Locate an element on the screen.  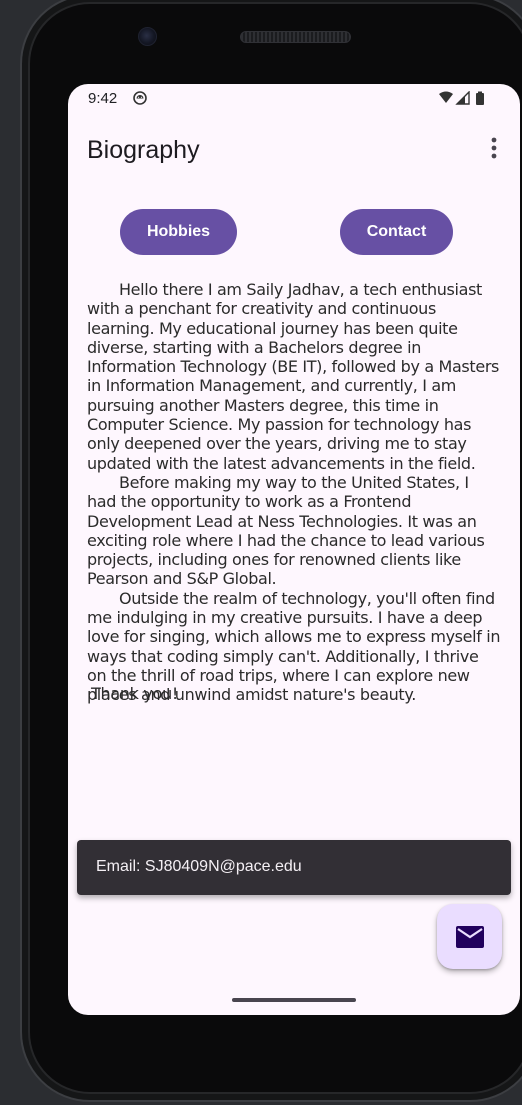
email-fab is located at coordinates (469, 936).